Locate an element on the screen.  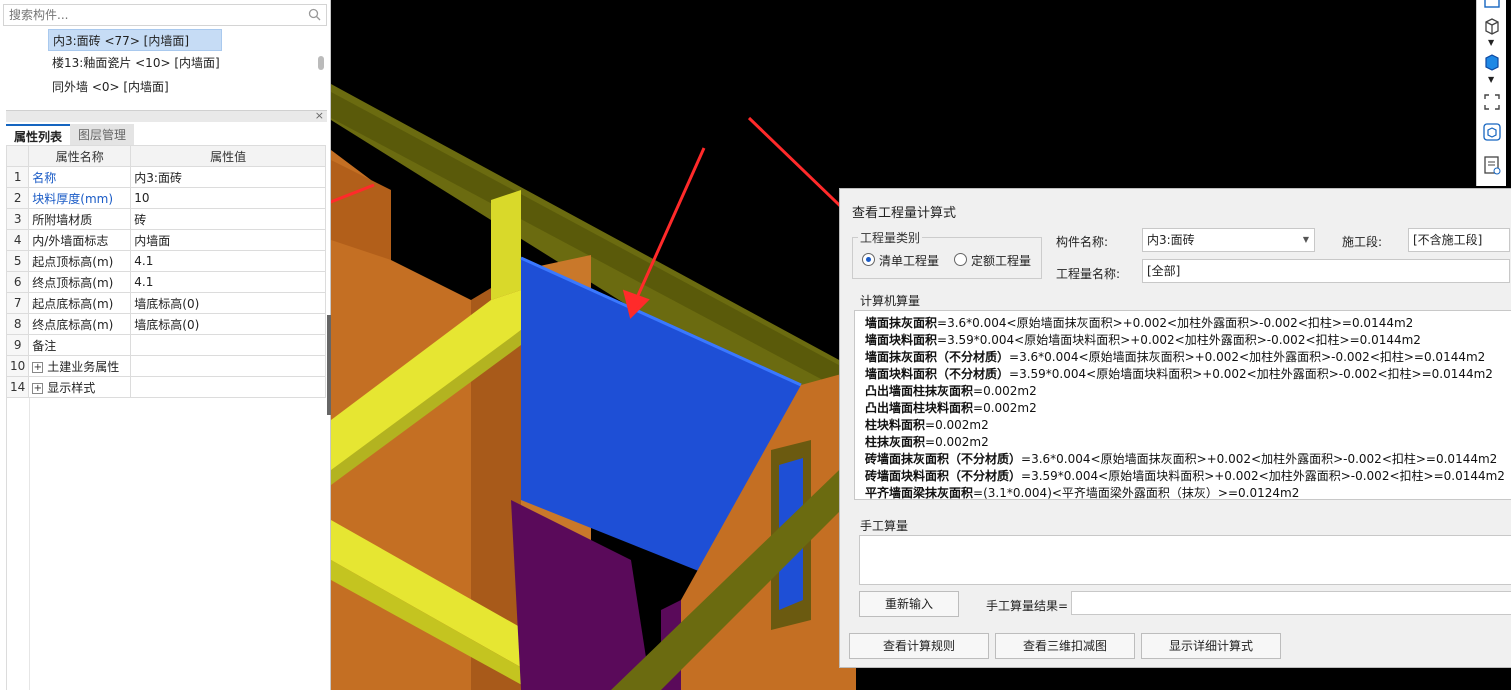
row-group: + 显示样式 is located at coordinates (80, 387).